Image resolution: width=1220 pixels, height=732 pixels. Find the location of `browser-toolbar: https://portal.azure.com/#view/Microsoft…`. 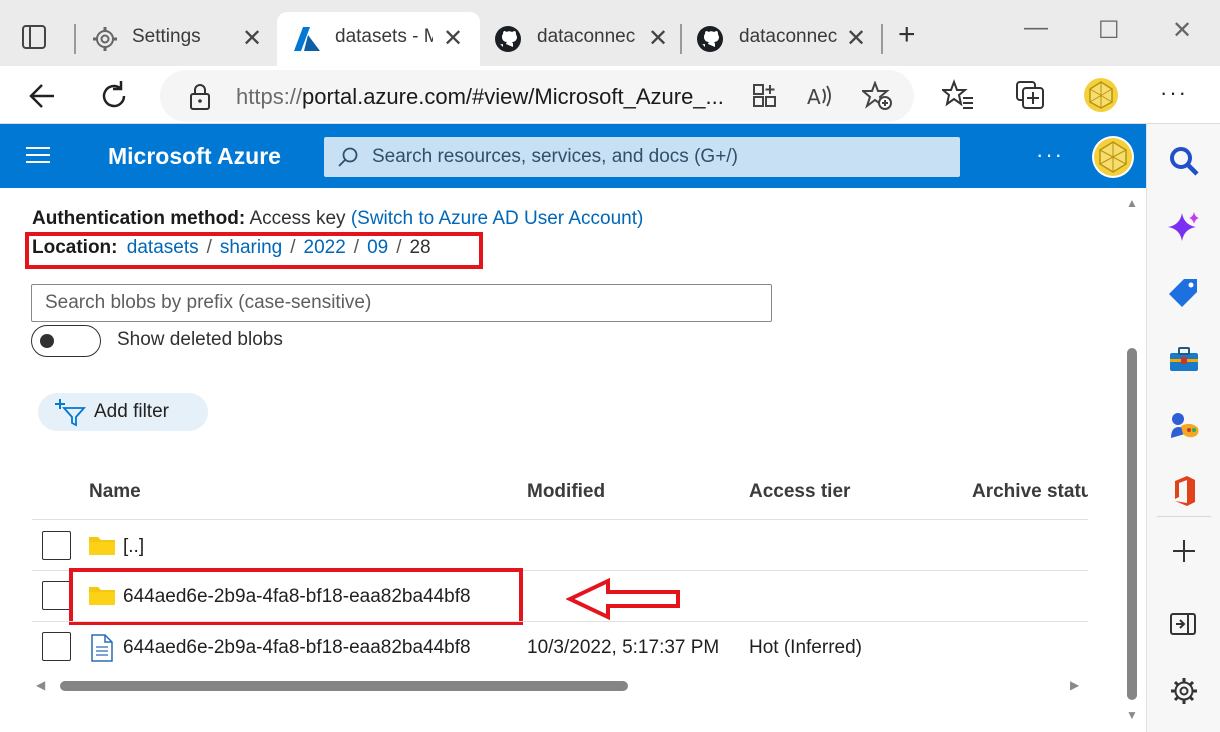

browser-toolbar: https://portal.azure.com/#view/Microsoft… is located at coordinates (610, 95).